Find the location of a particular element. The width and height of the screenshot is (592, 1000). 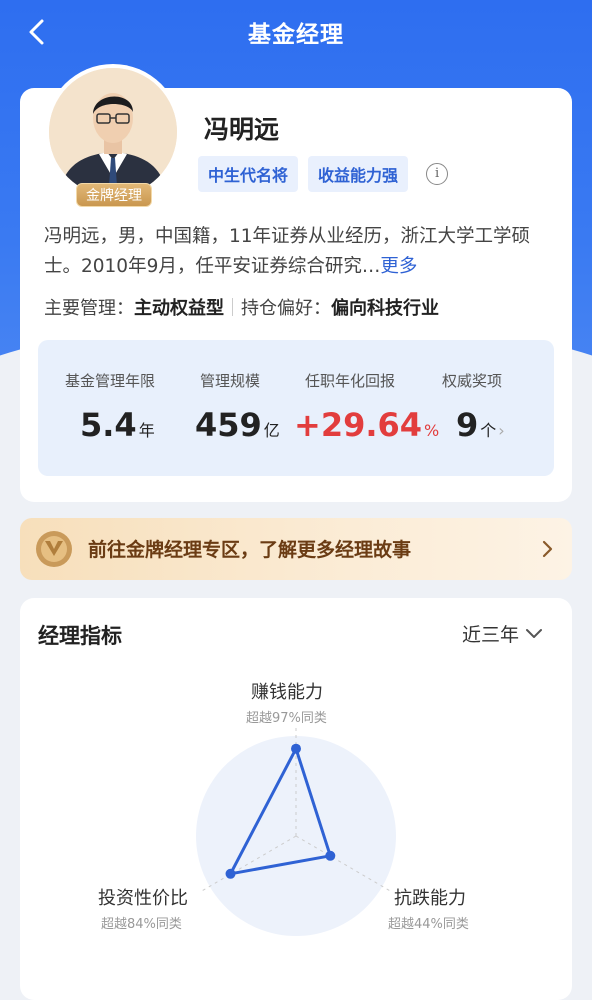

axis-sub-drawdown: 超越44%同类 is located at coordinates (428, 924).